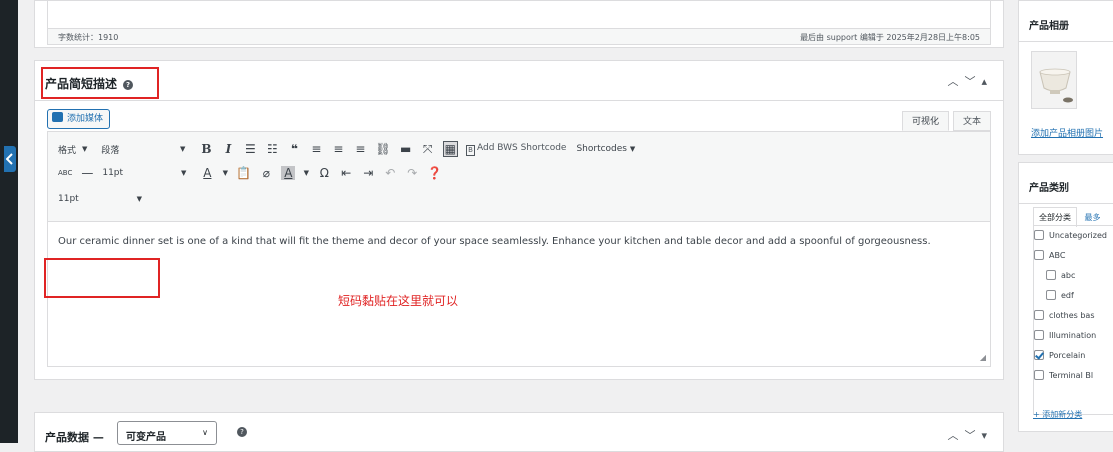 This screenshot has width=1113, height=452. What do you see at coordinates (987, 81) in the screenshot?
I see `toggle-icon: ▴` at bounding box center [987, 81].